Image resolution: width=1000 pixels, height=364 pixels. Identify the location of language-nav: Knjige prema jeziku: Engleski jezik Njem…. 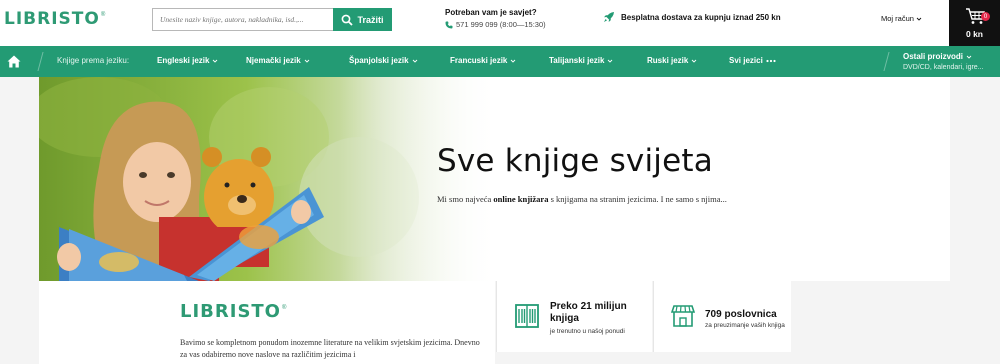
(500, 61).